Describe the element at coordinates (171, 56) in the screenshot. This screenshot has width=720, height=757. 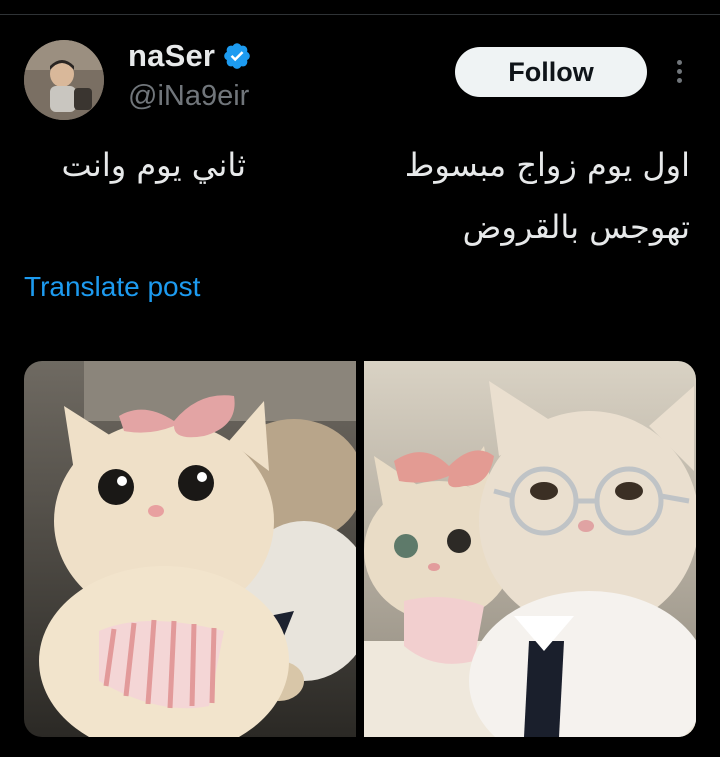
I see `display-name: naSer` at that location.